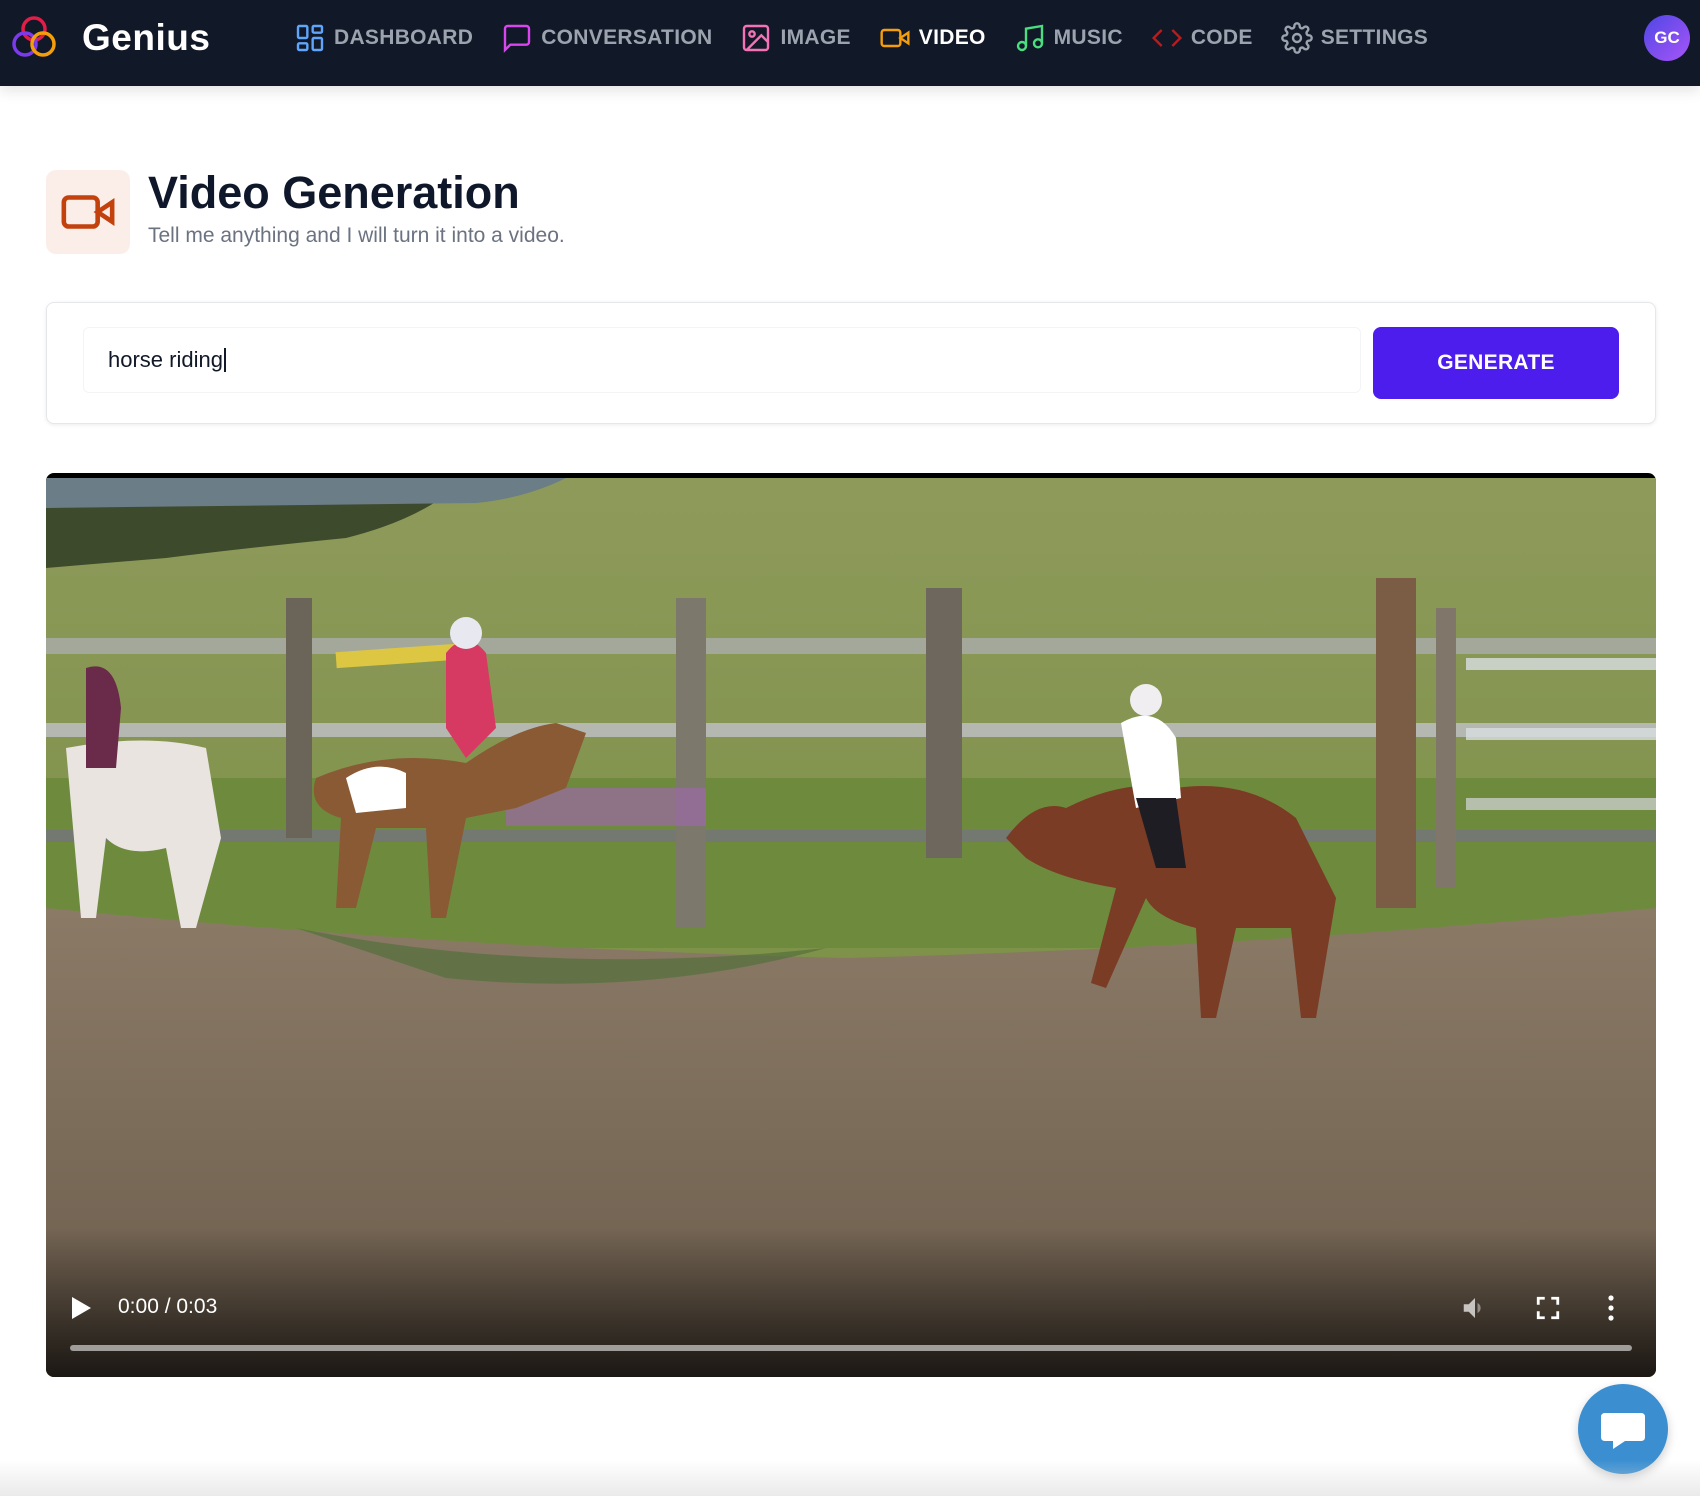 The height and width of the screenshot is (1496, 1700). Describe the element at coordinates (1166, 38) in the screenshot. I see `code-icon` at that location.